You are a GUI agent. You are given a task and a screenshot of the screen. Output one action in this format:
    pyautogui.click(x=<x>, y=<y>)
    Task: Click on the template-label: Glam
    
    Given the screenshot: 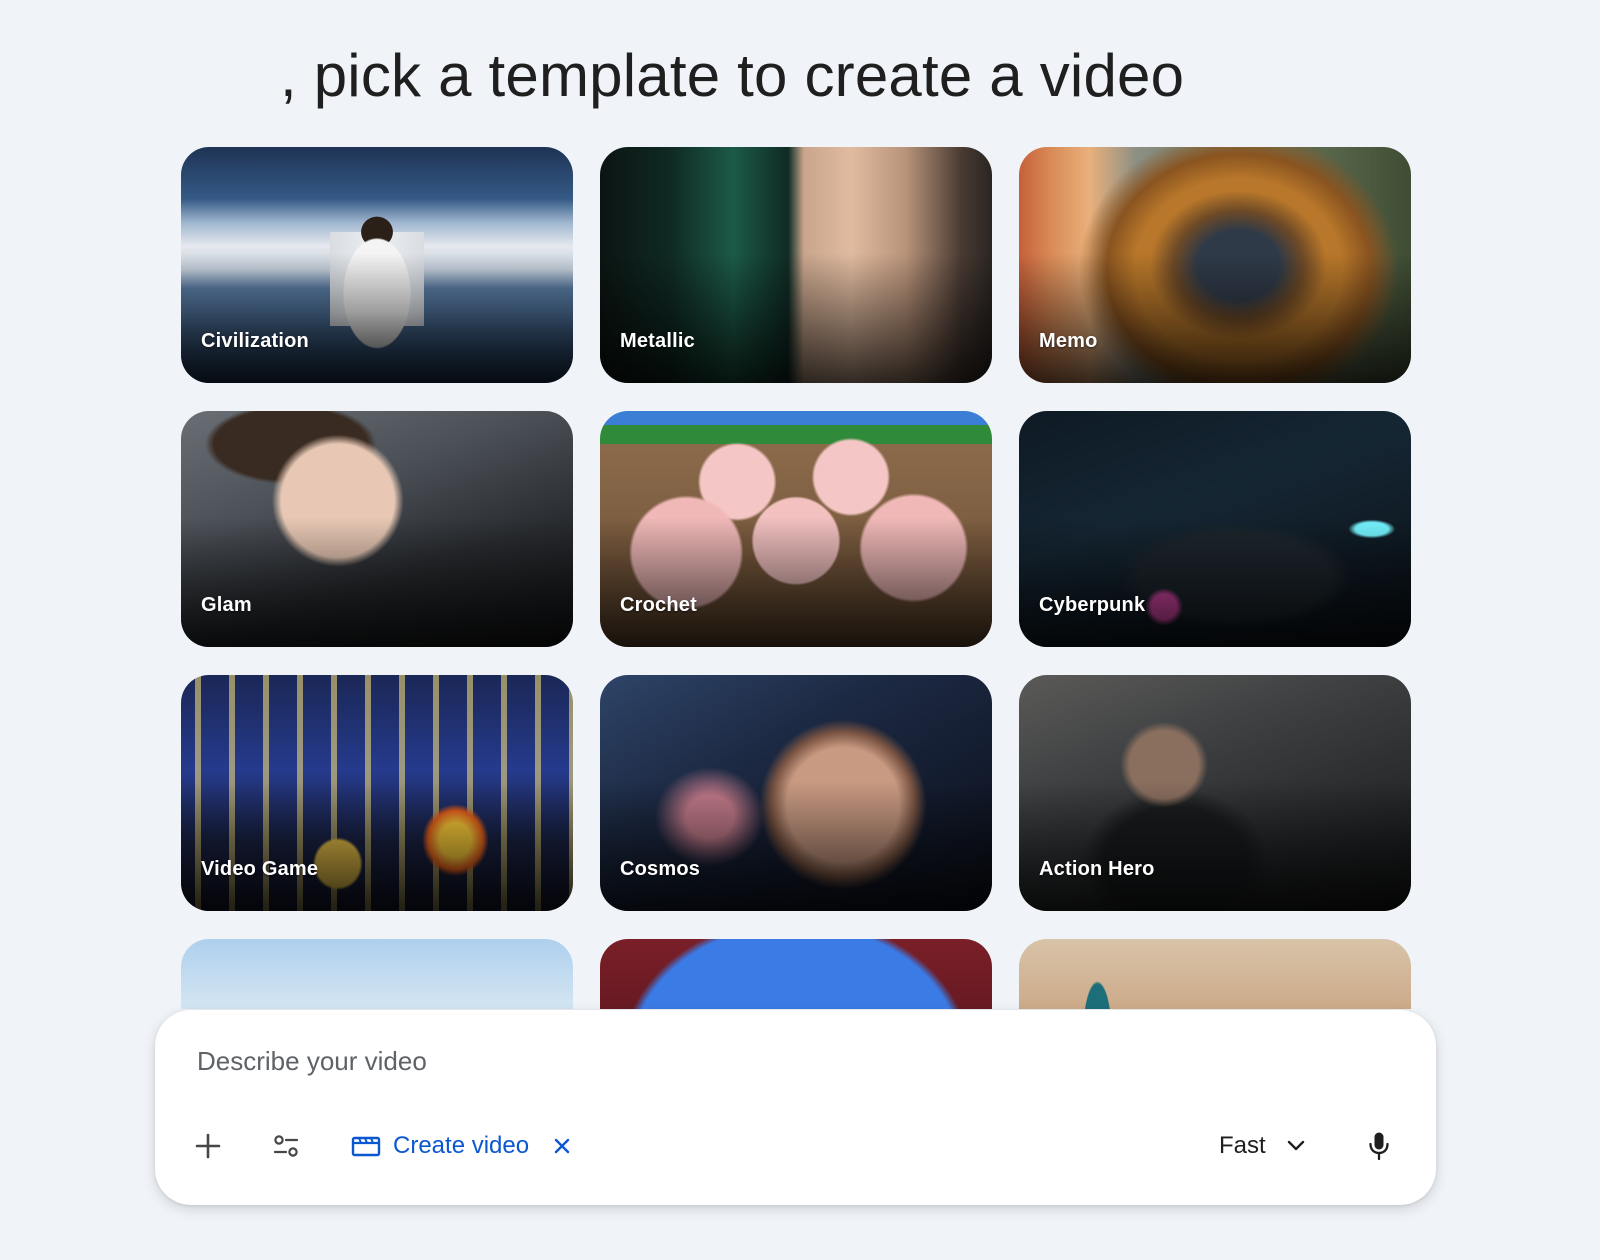 What is the action you would take?
    pyautogui.click(x=226, y=605)
    